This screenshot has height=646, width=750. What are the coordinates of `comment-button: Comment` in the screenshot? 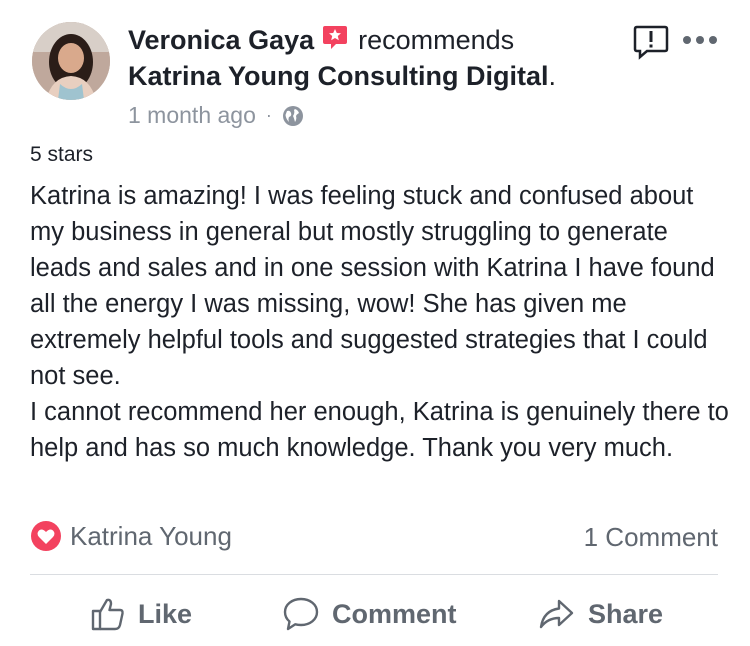 It's located at (369, 614).